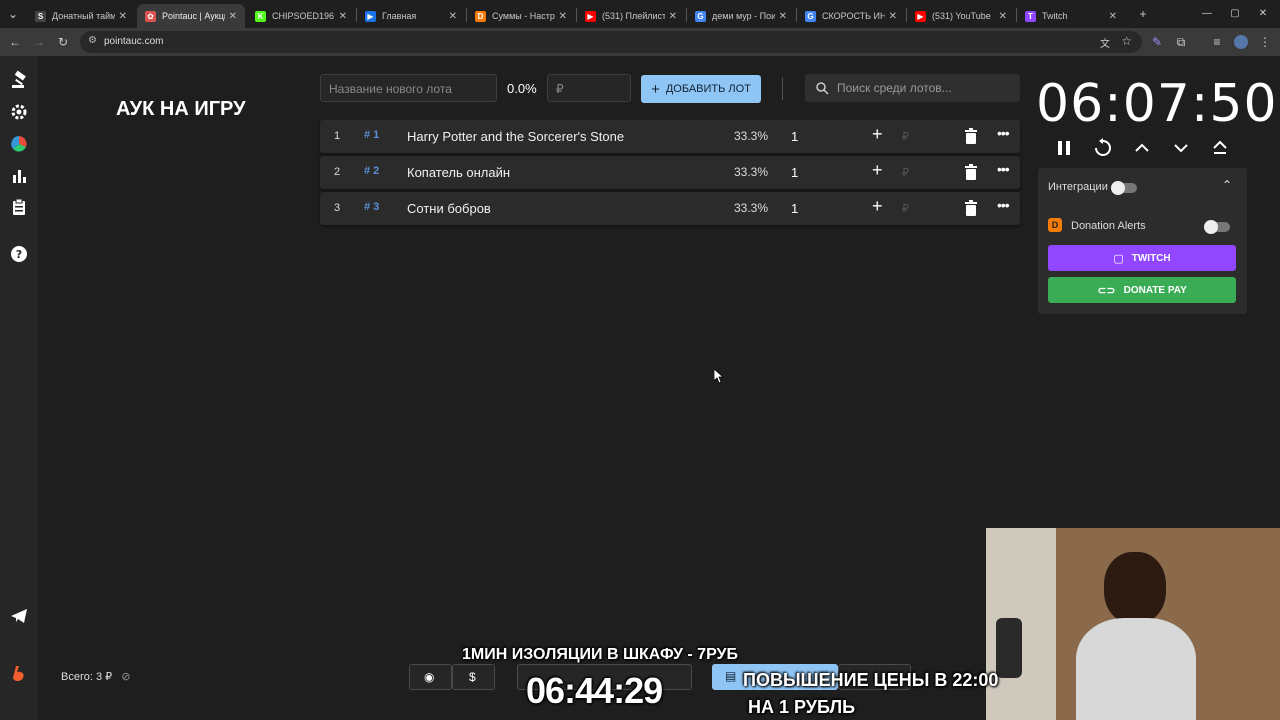  I want to click on extensions-icon: ⧉, so click(1181, 42).